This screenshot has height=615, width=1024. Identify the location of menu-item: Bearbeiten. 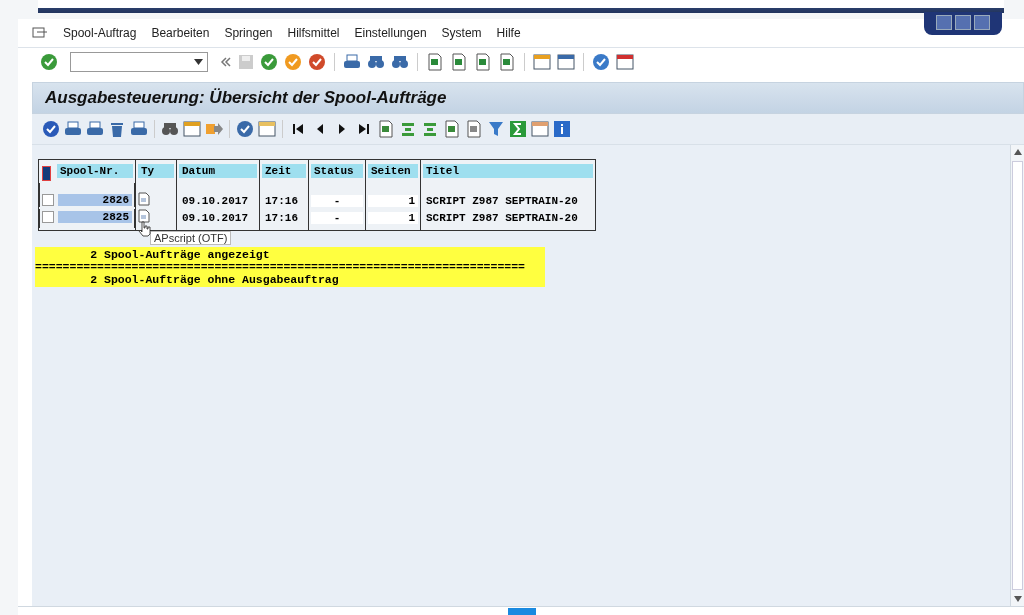
(180, 33).